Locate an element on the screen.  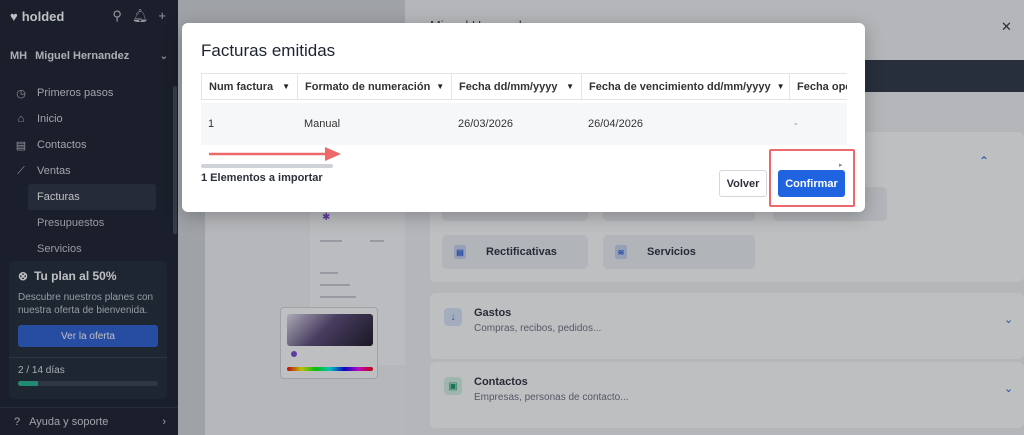
column-label: Num factura is located at coordinates (241, 86).